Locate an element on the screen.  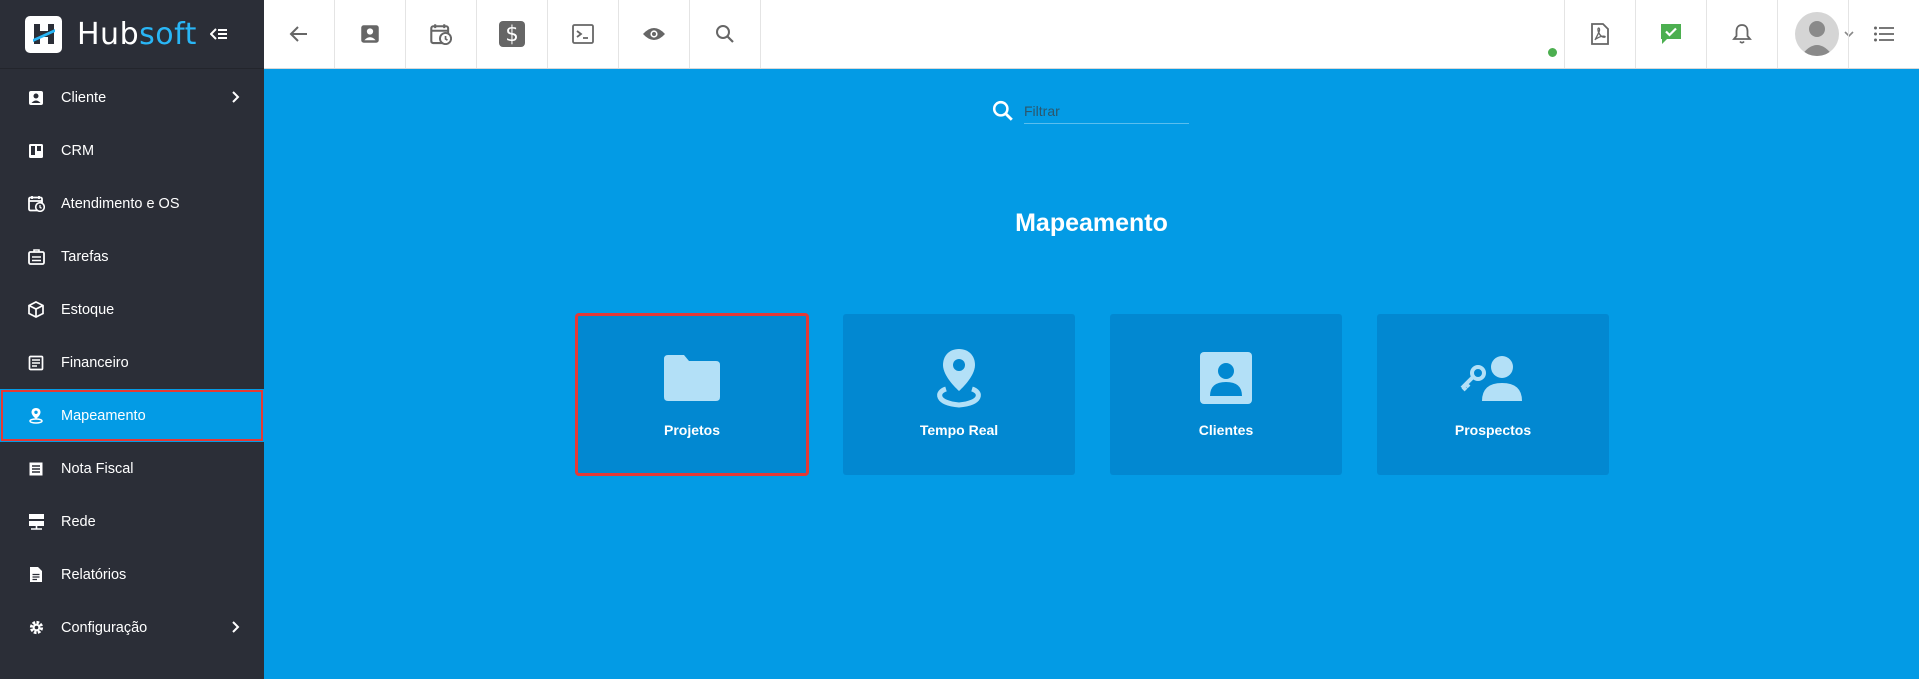
sidebar-item-cliente: Cliente is located at coordinates (132, 97).